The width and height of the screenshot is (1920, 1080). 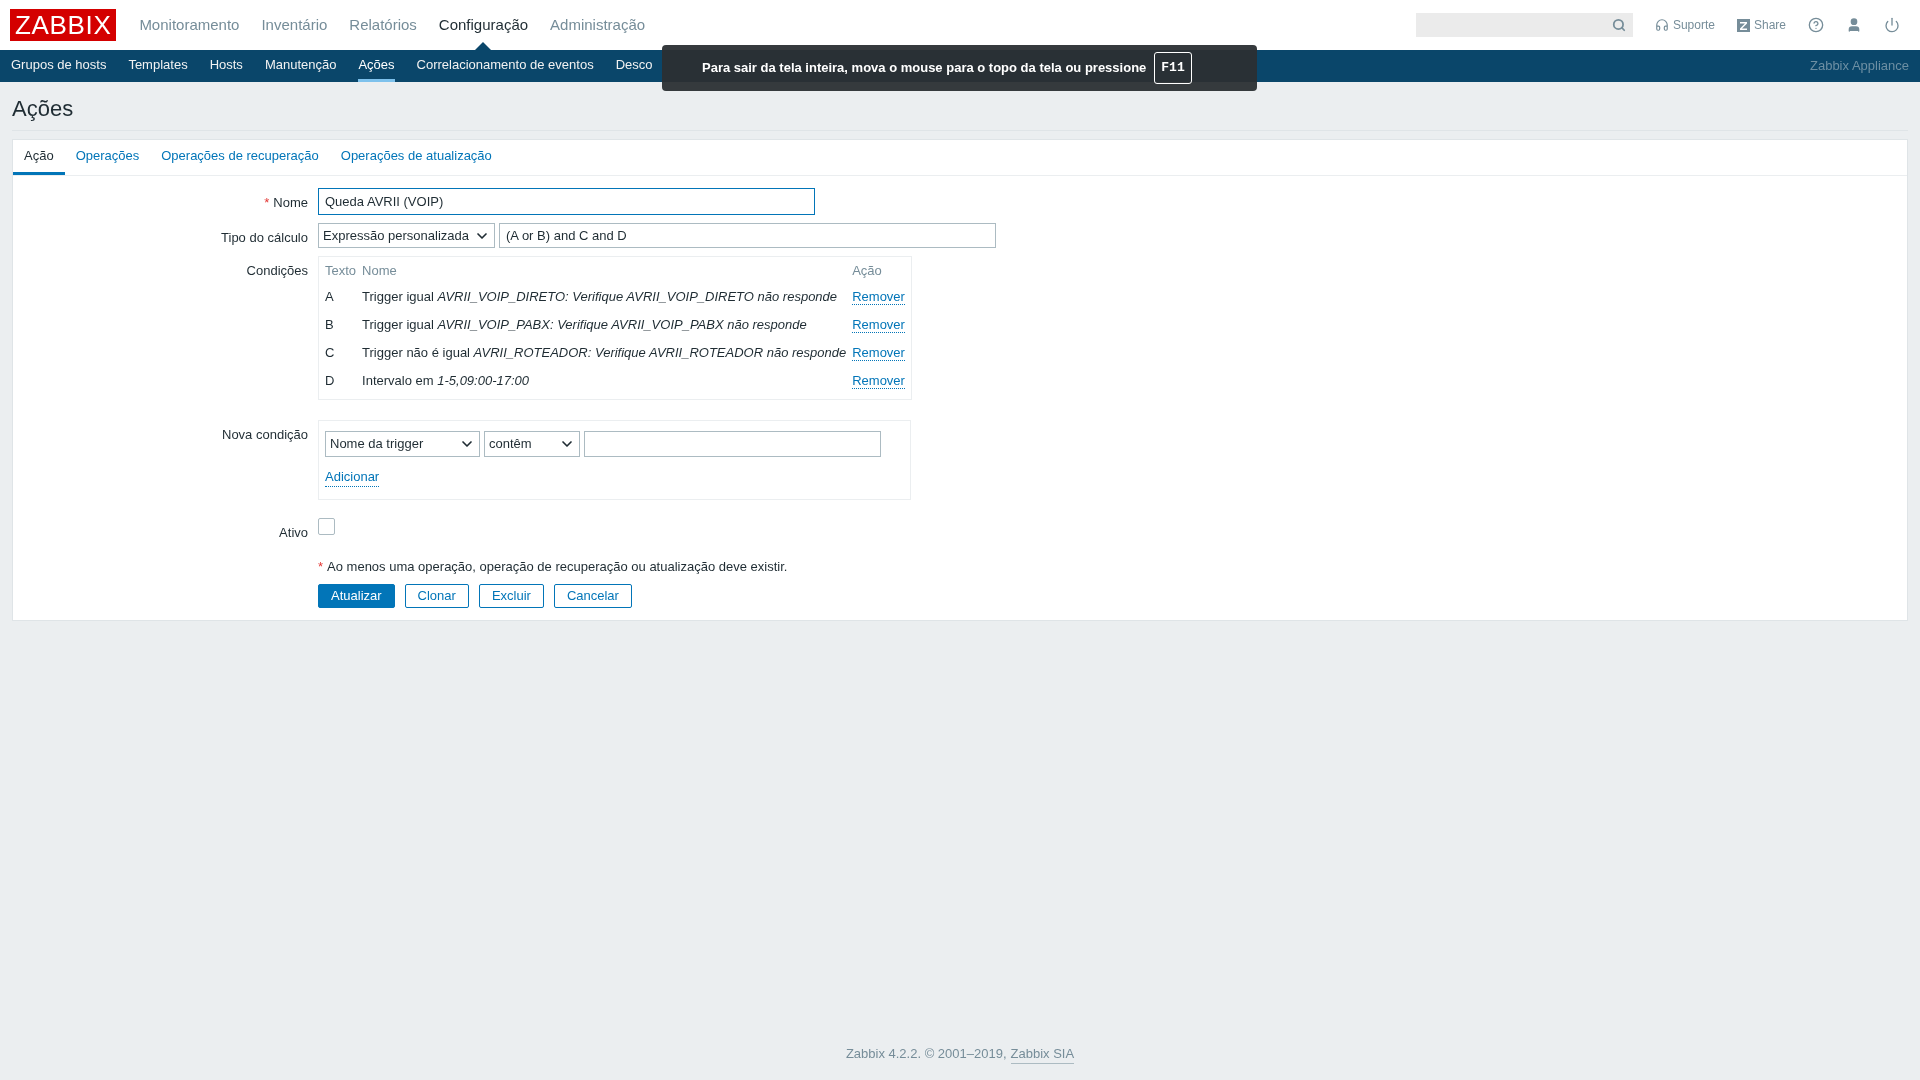 I want to click on name-input: Queda AVRII (VOIP), so click(x=566, y=201).